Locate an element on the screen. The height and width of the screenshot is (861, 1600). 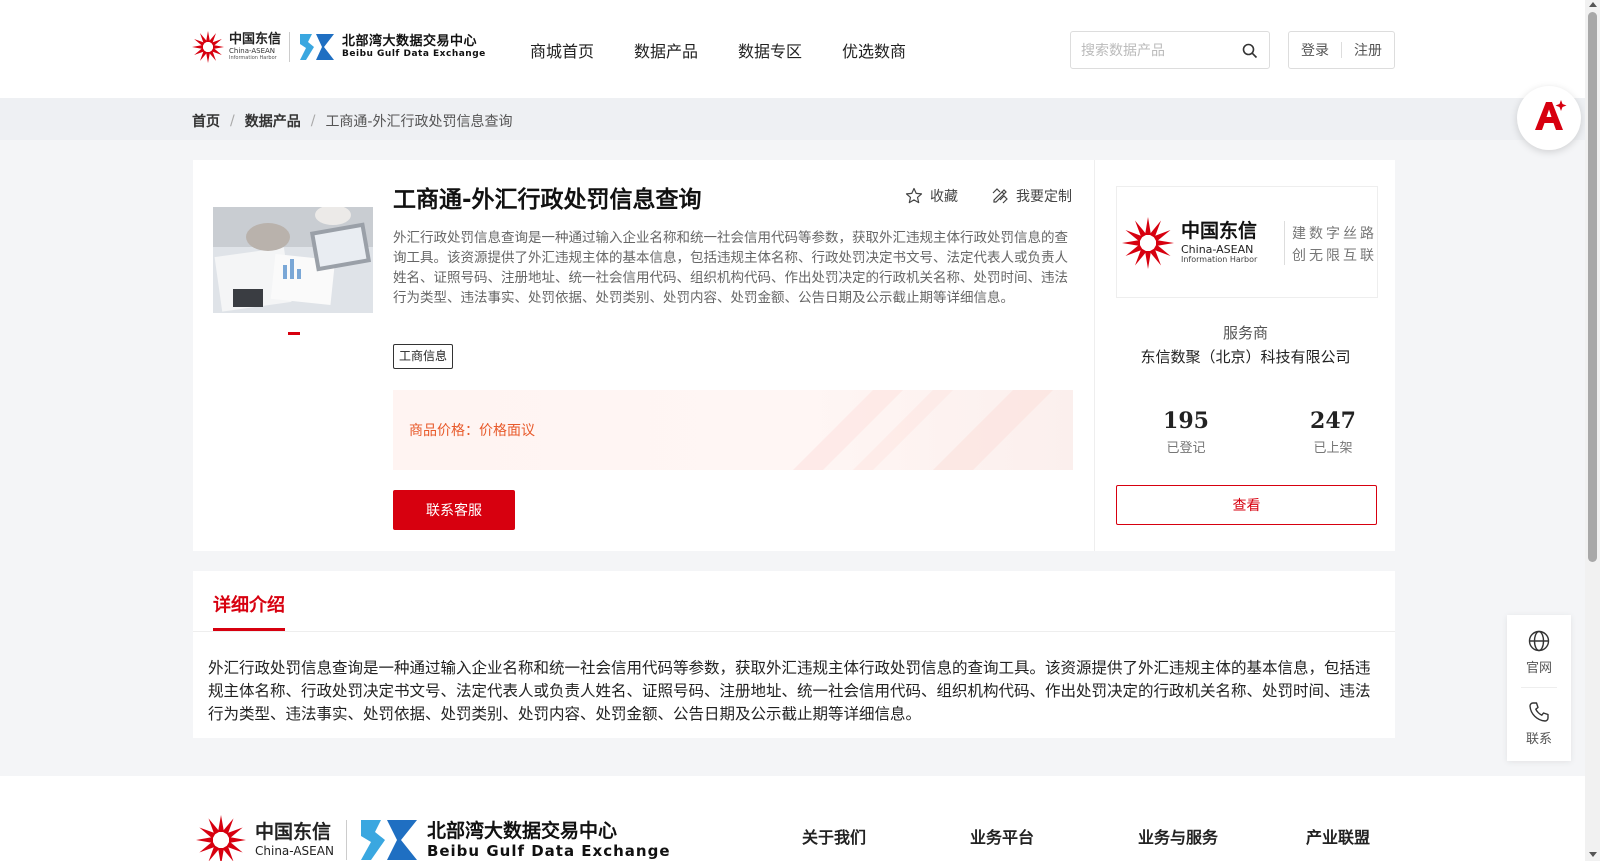
footer-links: 关于我们 业务平台 业务与服务 产业联盟 is located at coordinates (1086, 836).